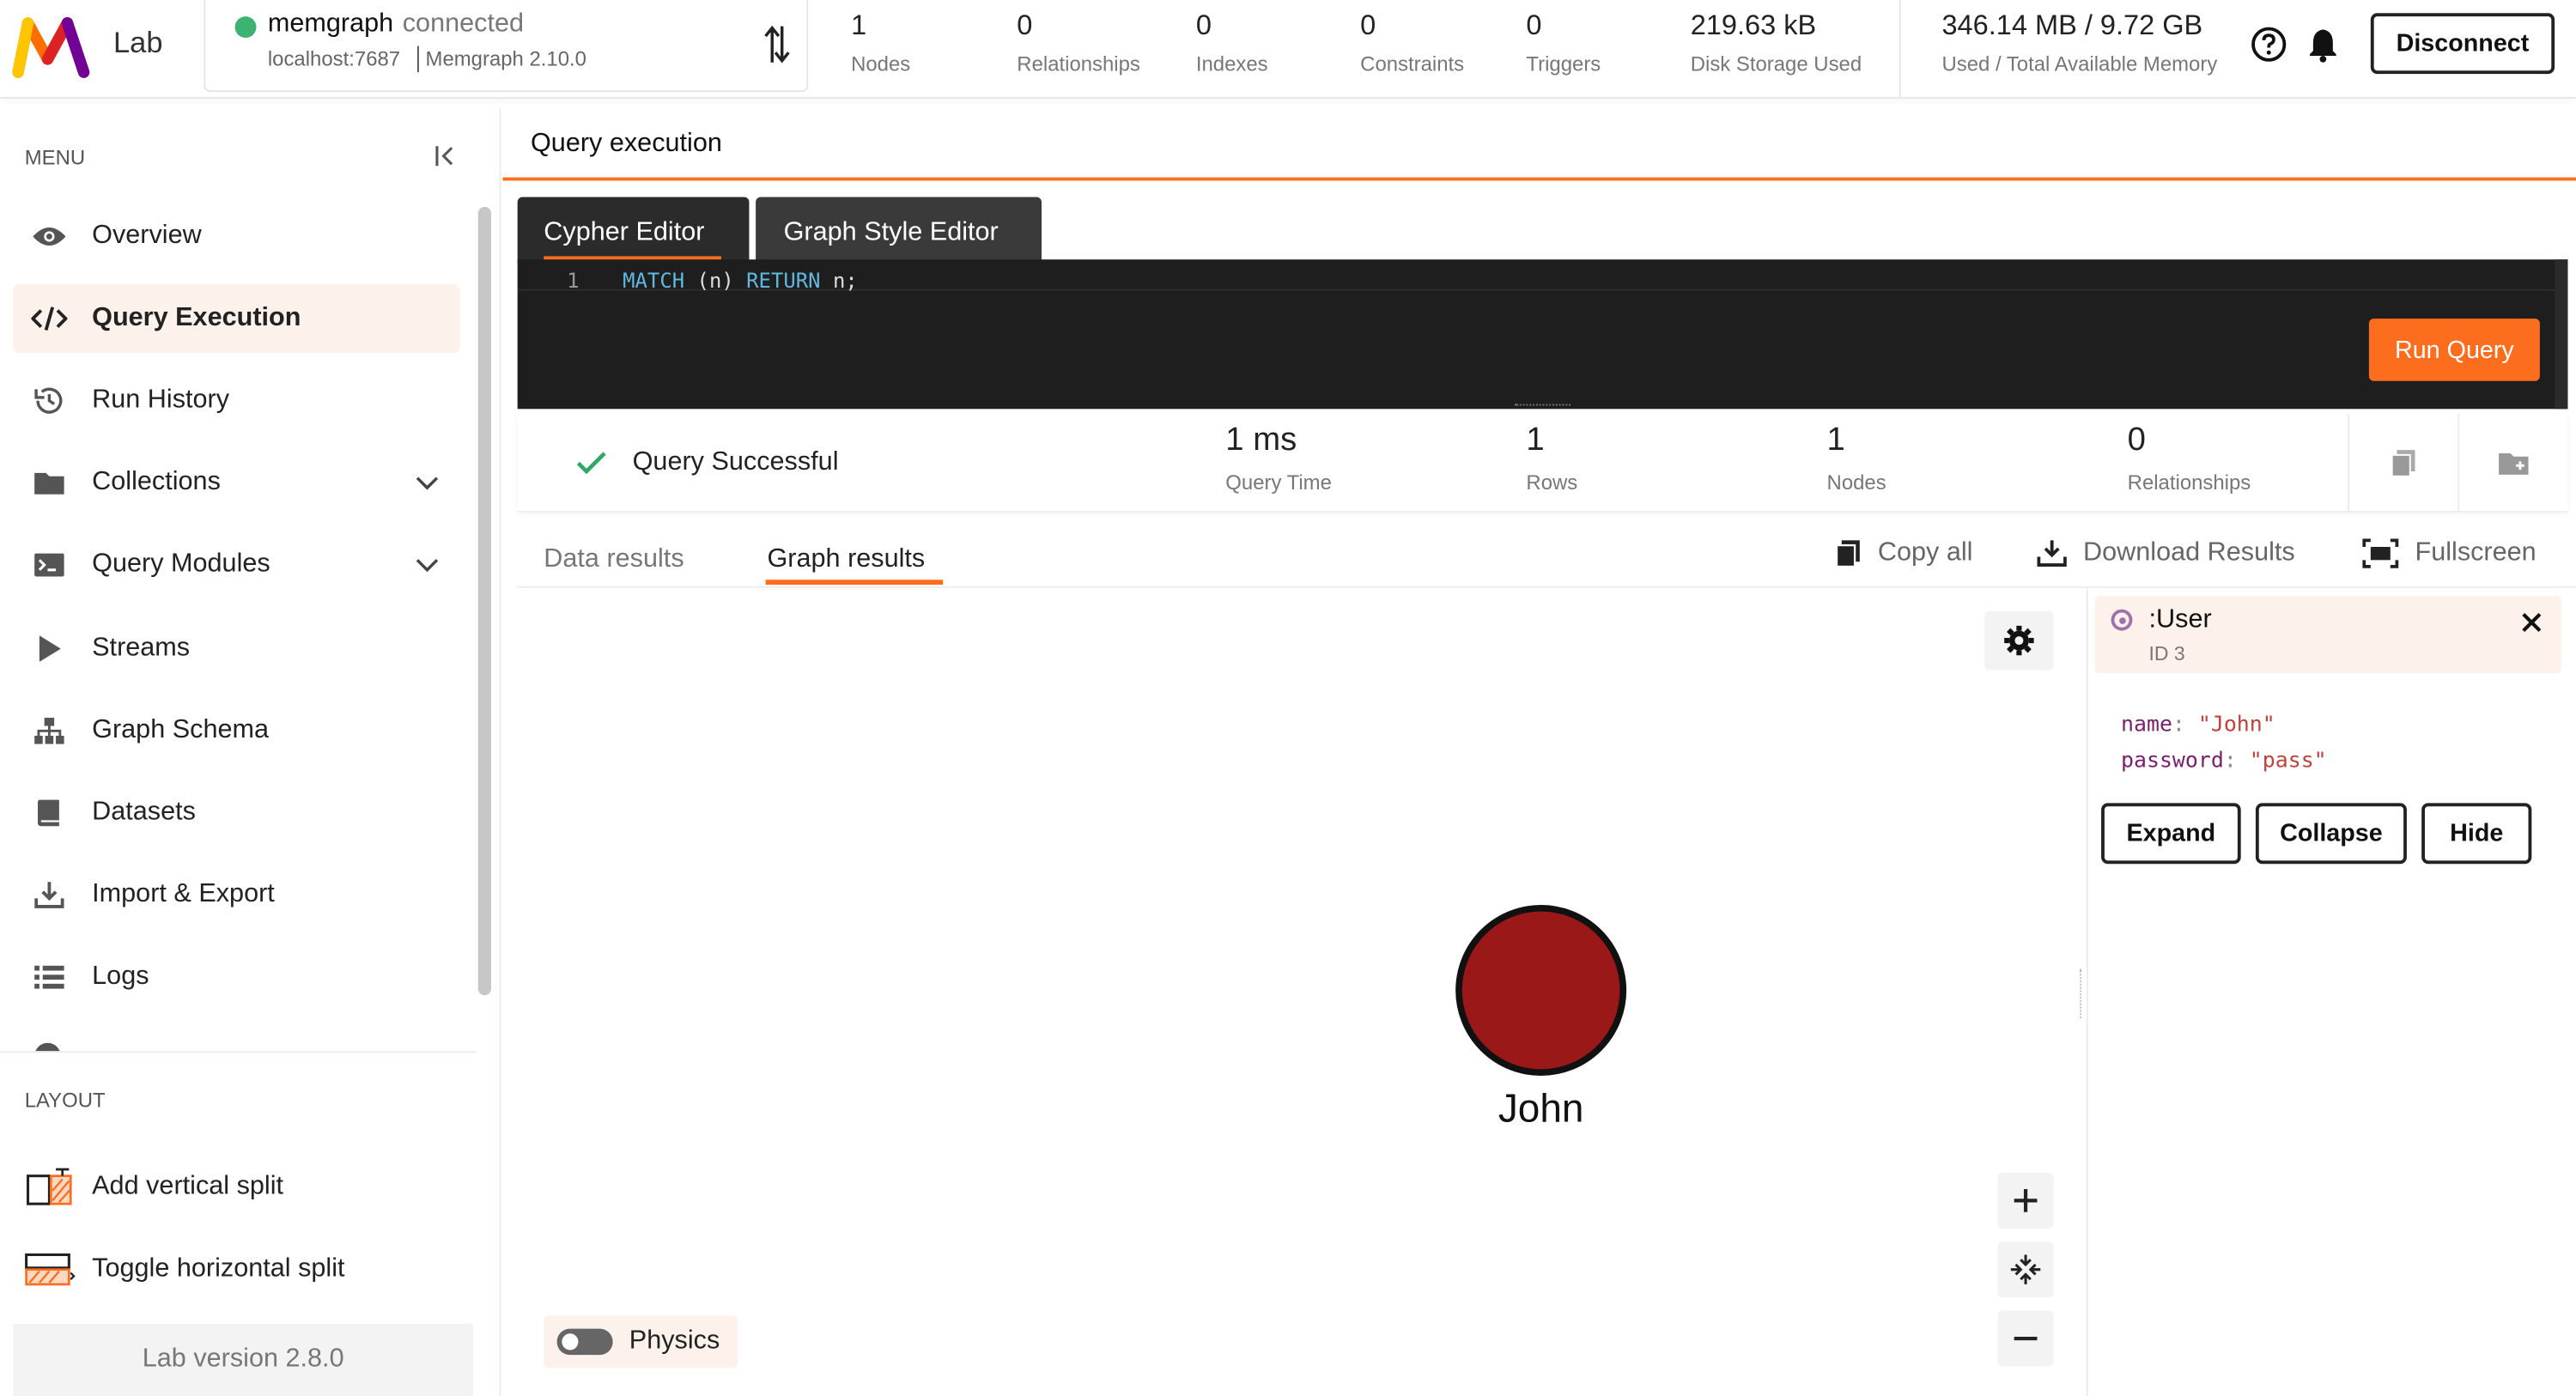  I want to click on download-results-button: Download Results, so click(2166, 553).